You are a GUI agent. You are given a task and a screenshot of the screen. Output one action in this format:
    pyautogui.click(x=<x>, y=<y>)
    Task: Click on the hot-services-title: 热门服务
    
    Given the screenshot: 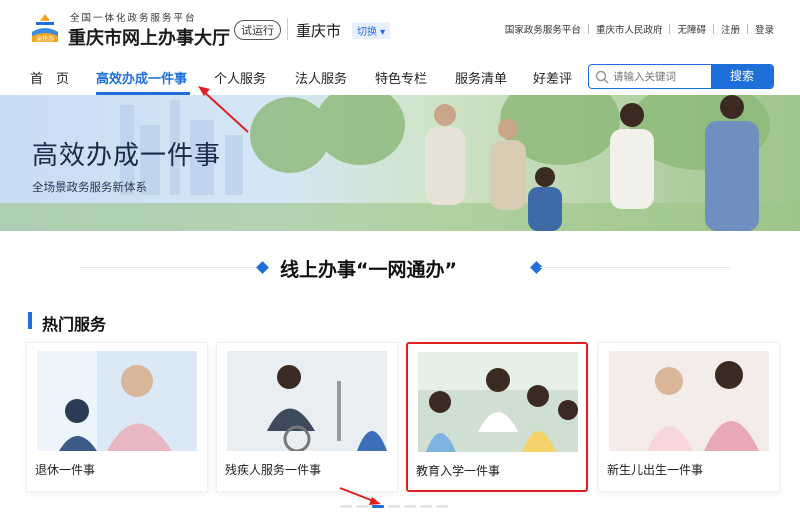 What is the action you would take?
    pyautogui.click(x=74, y=324)
    